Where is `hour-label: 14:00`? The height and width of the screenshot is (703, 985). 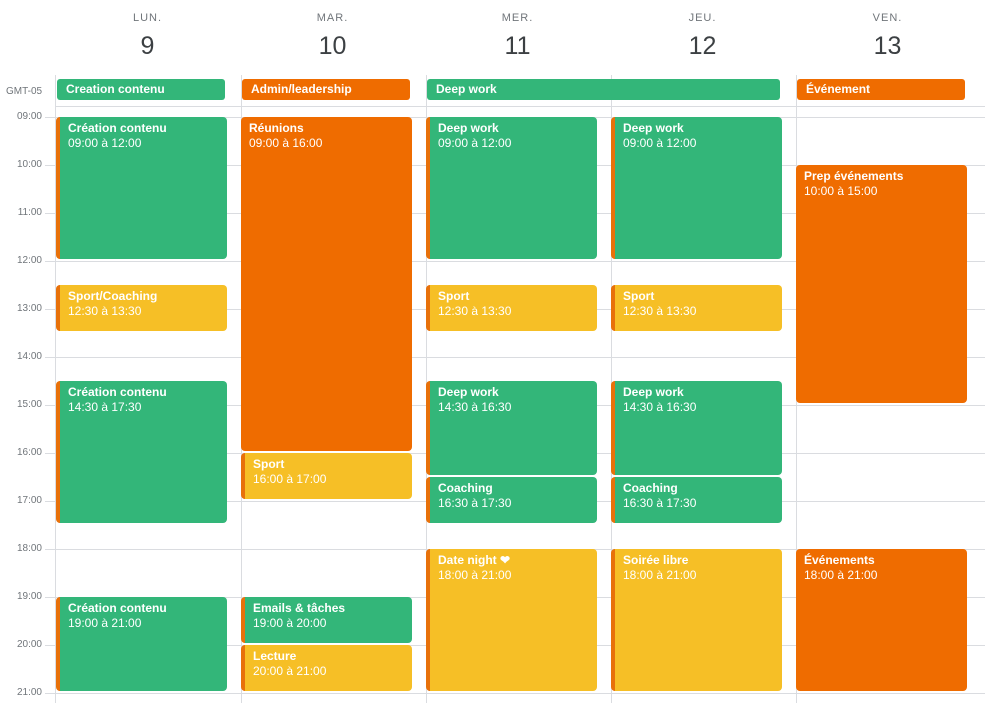
hour-label: 14:00 is located at coordinates (29, 356).